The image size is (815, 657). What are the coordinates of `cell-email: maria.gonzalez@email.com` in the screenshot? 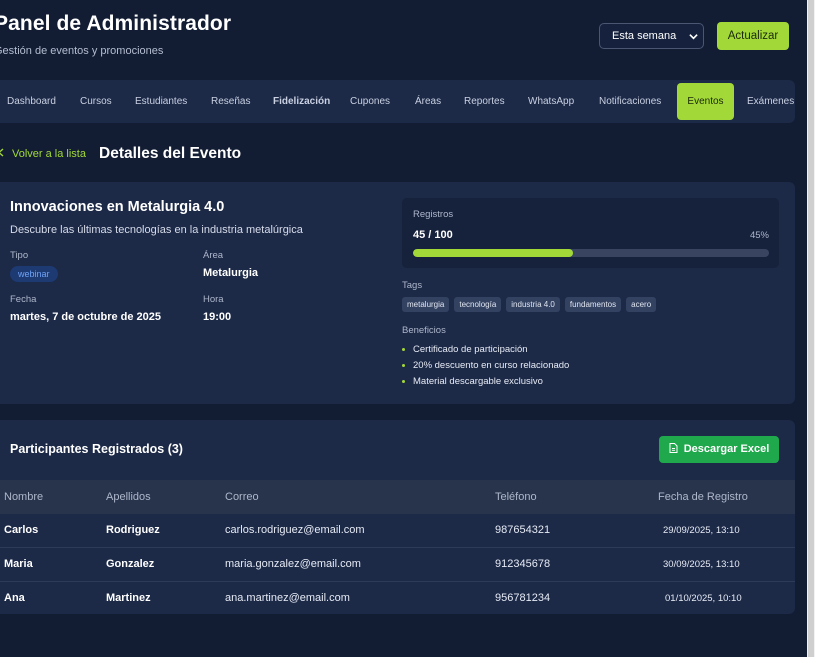 It's located at (293, 564).